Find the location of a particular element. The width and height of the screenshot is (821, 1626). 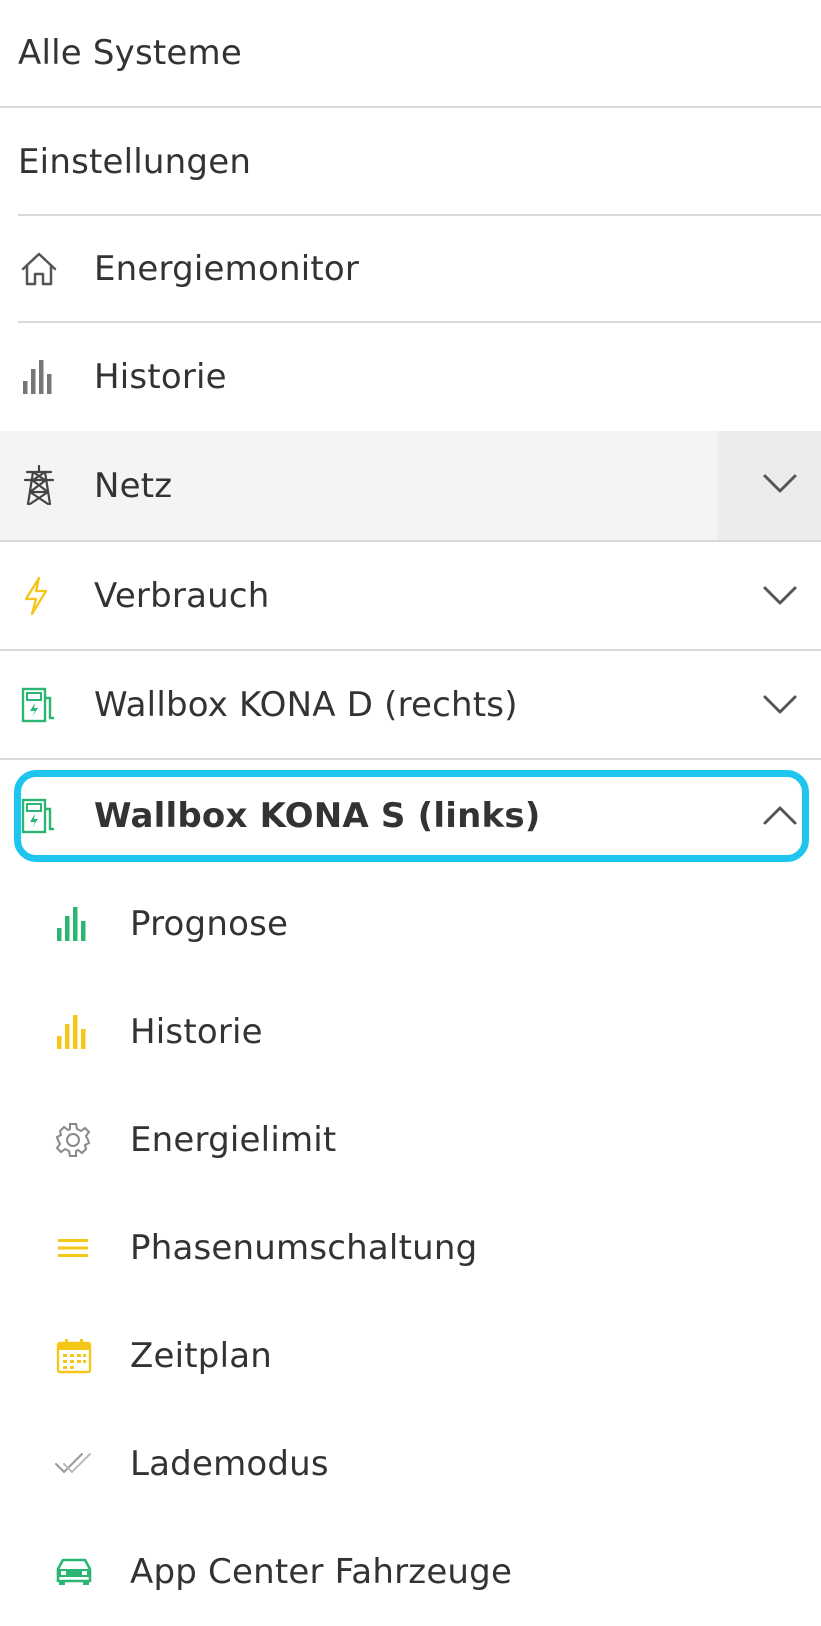

menu-item-label: Alle Systeme is located at coordinates (130, 53).